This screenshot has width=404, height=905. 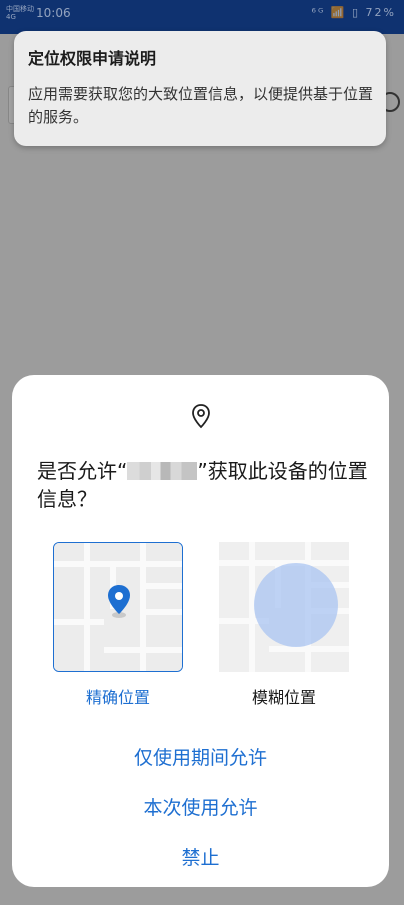 What do you see at coordinates (162, 471) in the screenshot?
I see `blurred-app-name` at bounding box center [162, 471].